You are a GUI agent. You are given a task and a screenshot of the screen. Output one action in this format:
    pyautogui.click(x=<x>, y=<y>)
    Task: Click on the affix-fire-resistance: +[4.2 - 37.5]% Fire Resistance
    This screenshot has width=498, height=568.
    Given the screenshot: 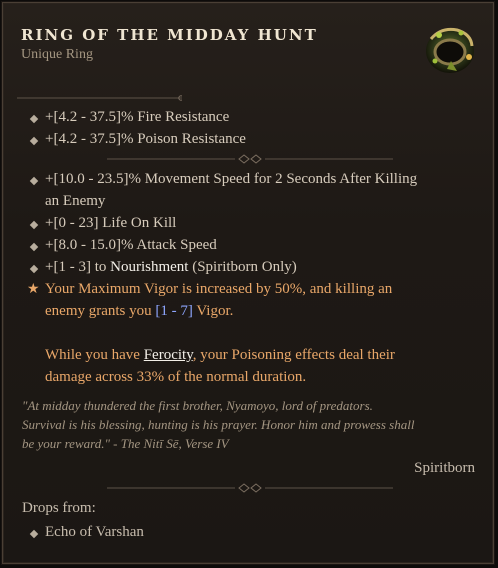 What is the action you would take?
    pyautogui.click(x=137, y=117)
    